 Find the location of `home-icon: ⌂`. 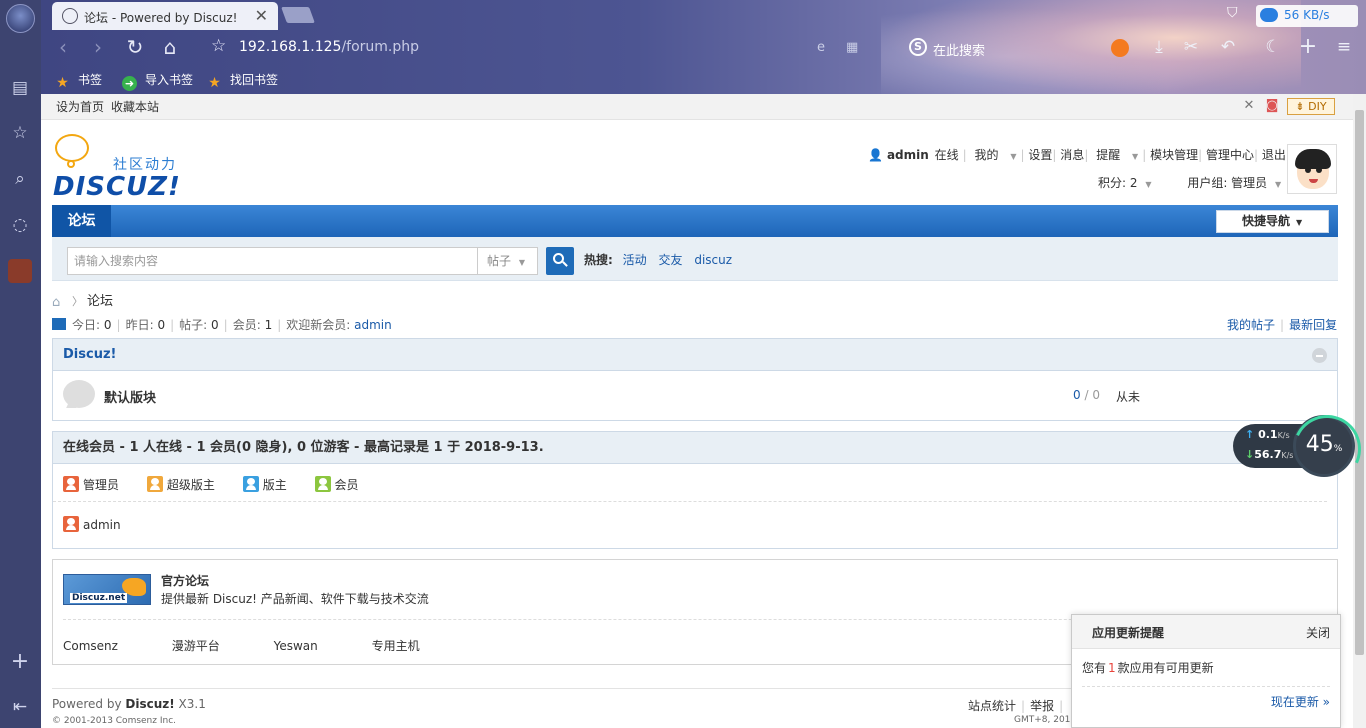

home-icon: ⌂ is located at coordinates (60, 302).